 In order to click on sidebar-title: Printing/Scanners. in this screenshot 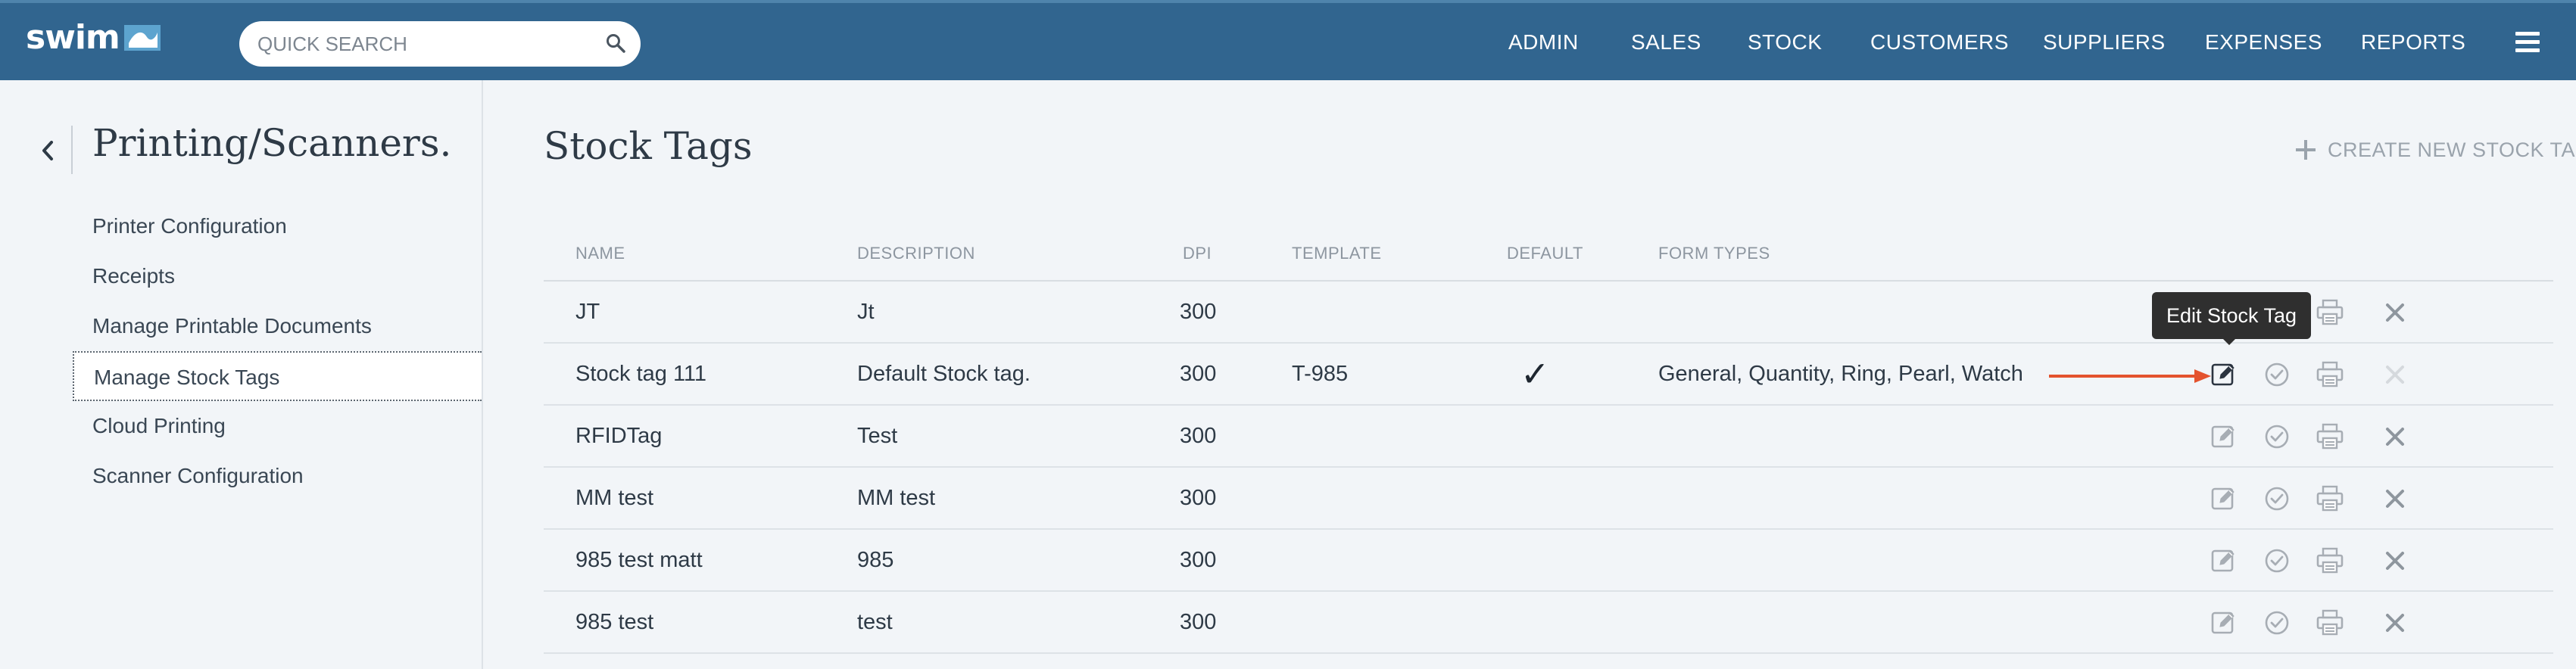, I will do `click(272, 143)`.